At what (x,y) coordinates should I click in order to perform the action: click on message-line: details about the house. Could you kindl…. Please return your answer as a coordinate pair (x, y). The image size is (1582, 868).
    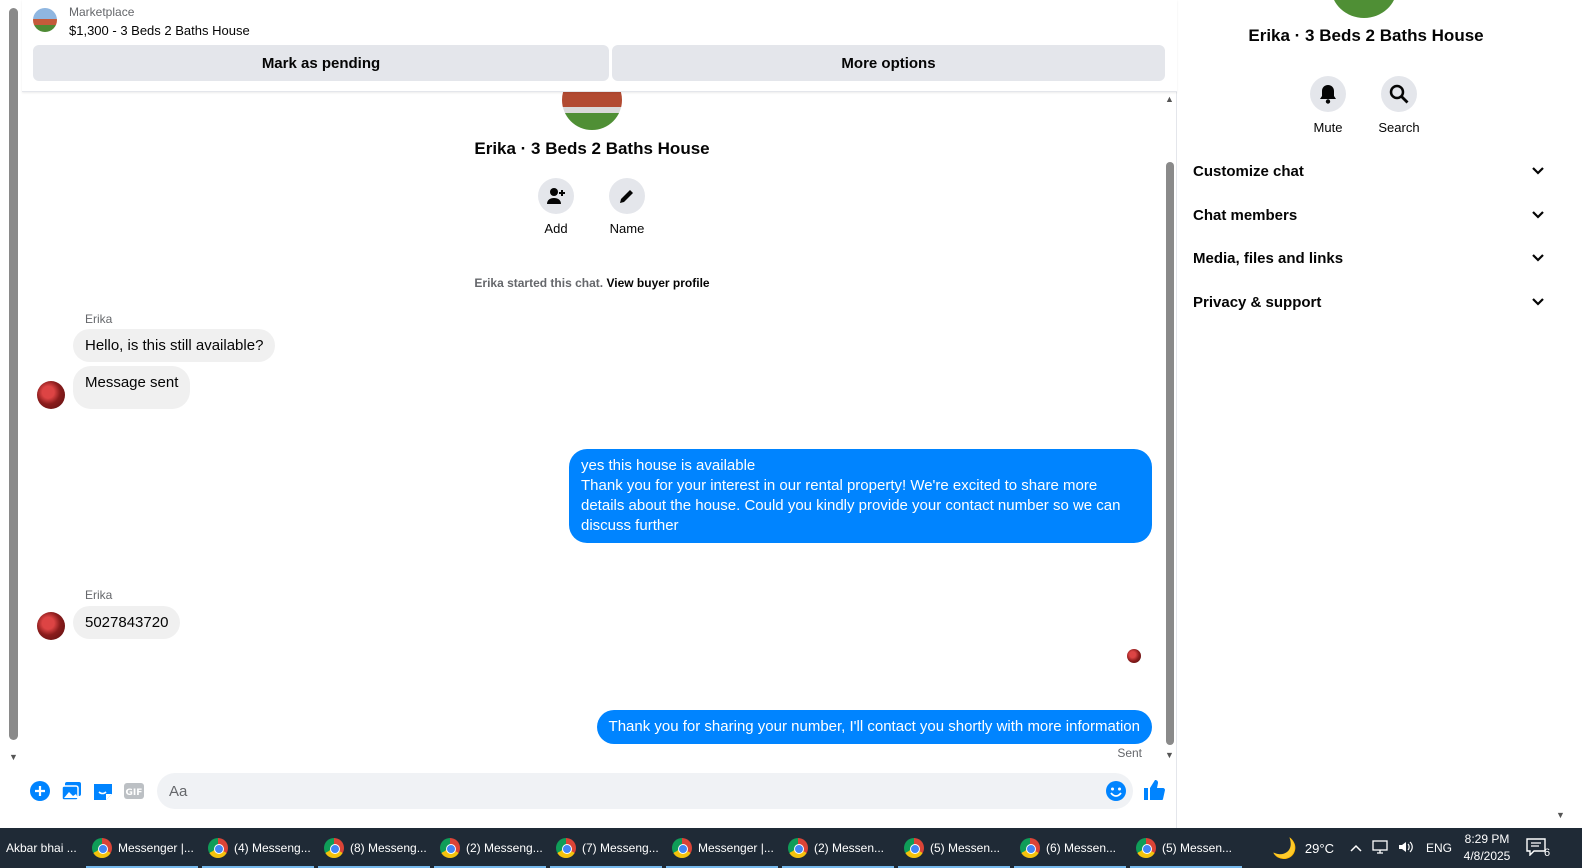
    Looking at the image, I should click on (851, 505).